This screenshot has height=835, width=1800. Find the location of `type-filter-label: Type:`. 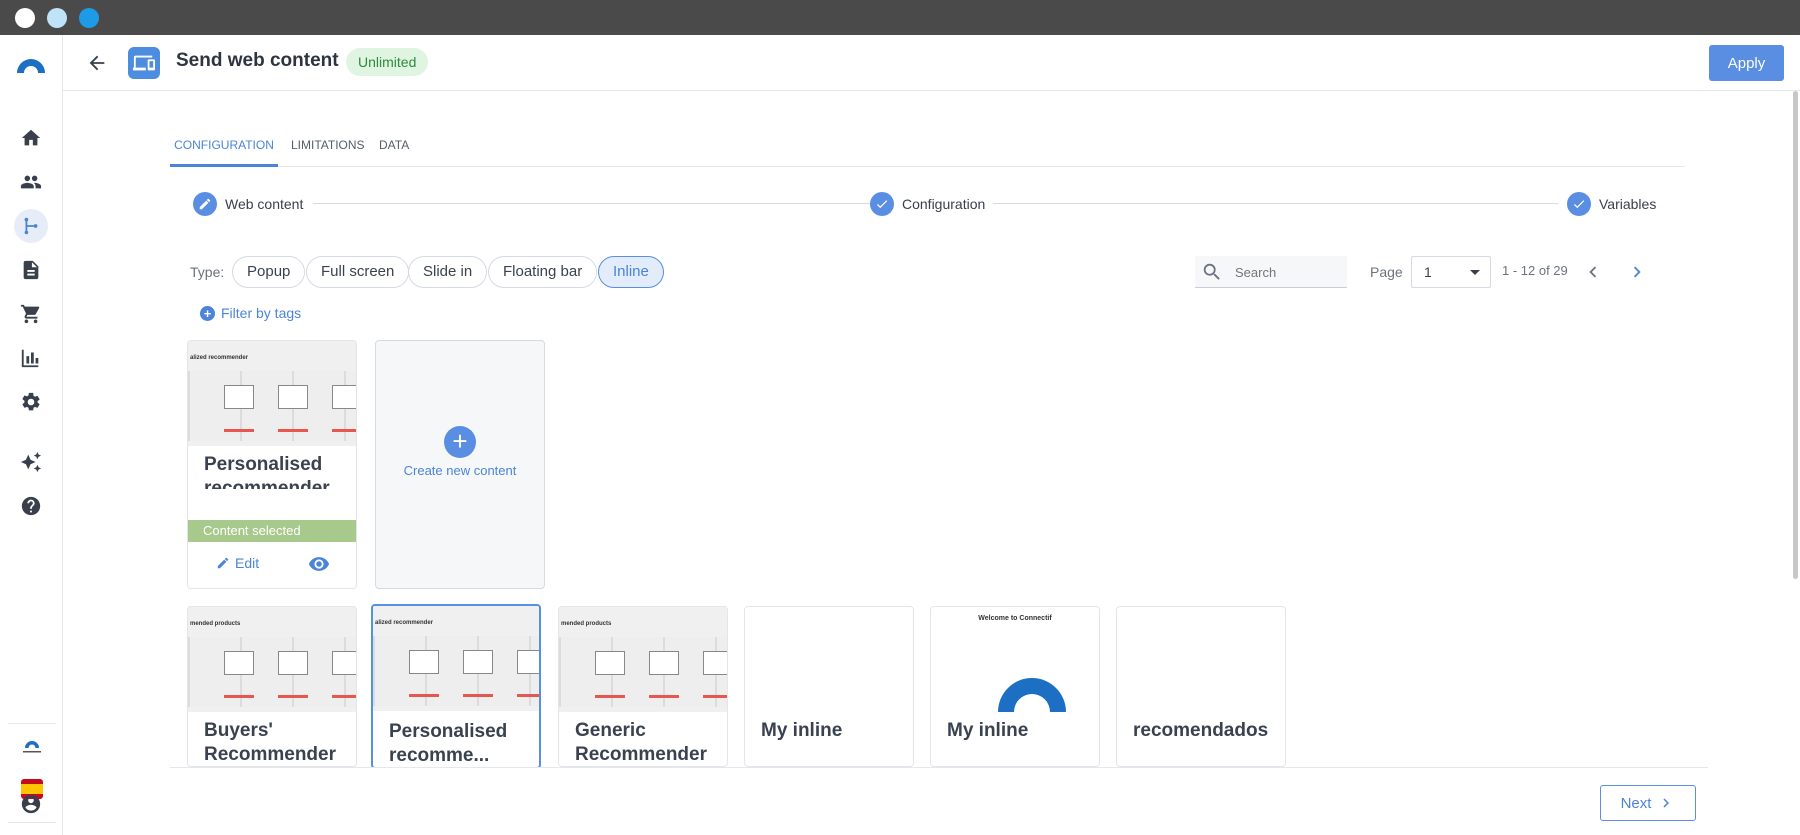

type-filter-label: Type: is located at coordinates (207, 272).